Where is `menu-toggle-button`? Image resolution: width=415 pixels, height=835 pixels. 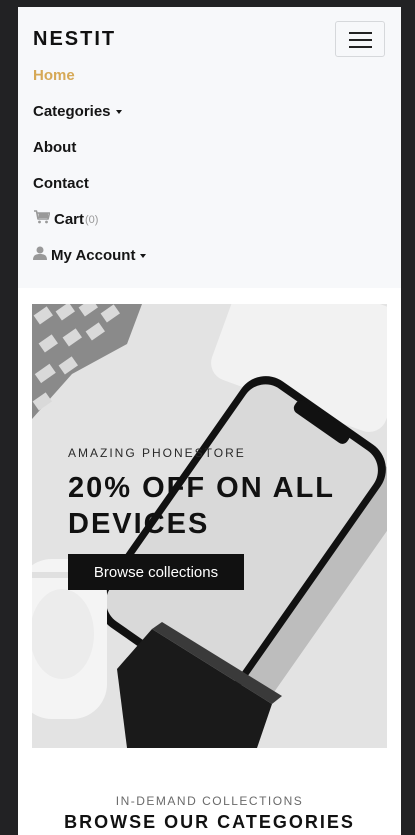
menu-toggle-button is located at coordinates (360, 39).